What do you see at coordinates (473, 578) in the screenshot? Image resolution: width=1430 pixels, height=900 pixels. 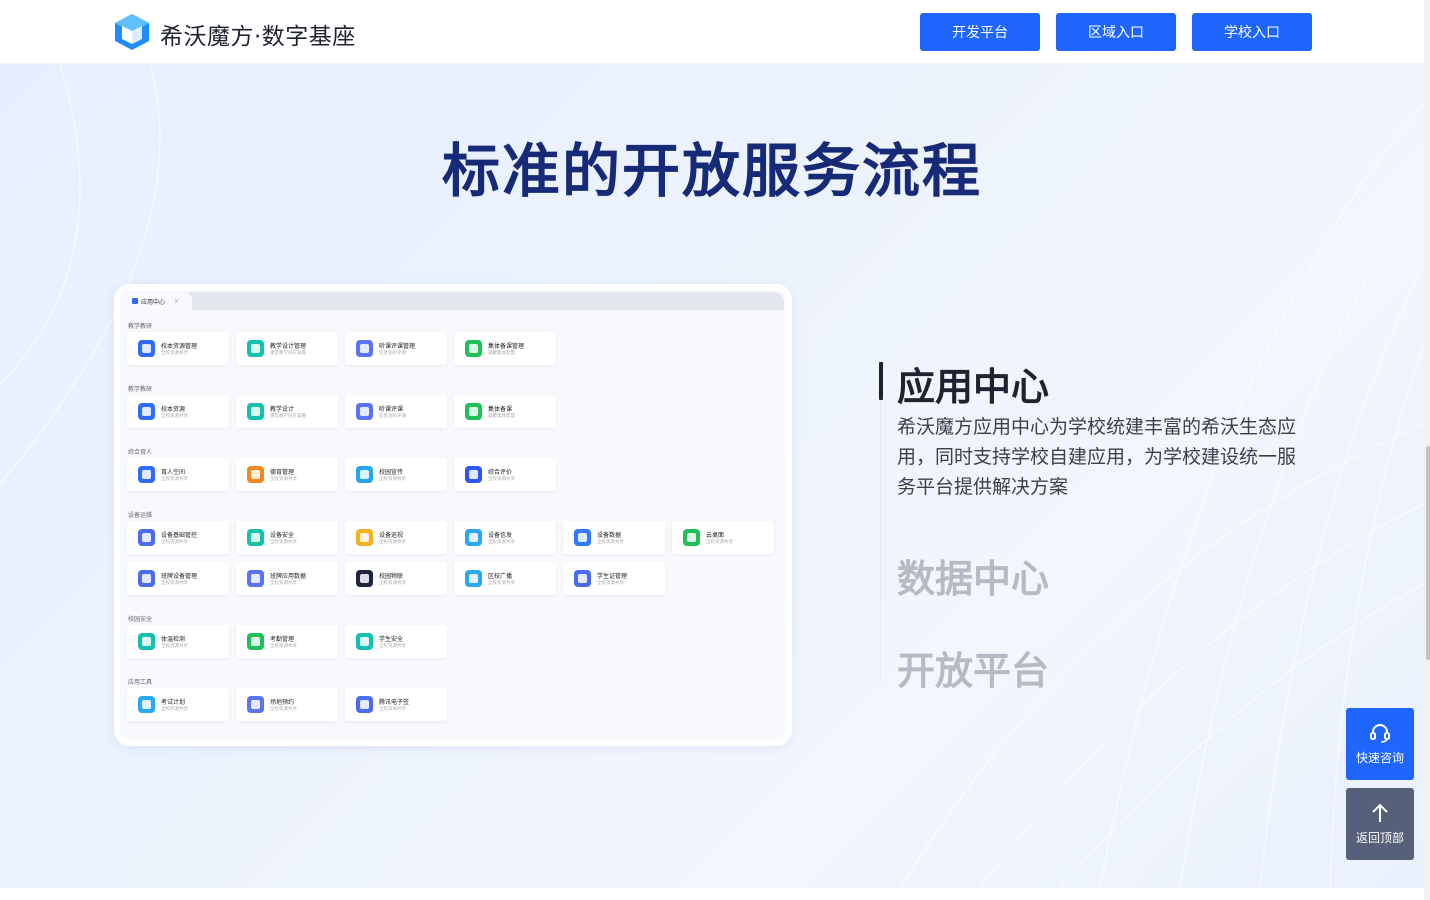 I see `radio-icon` at bounding box center [473, 578].